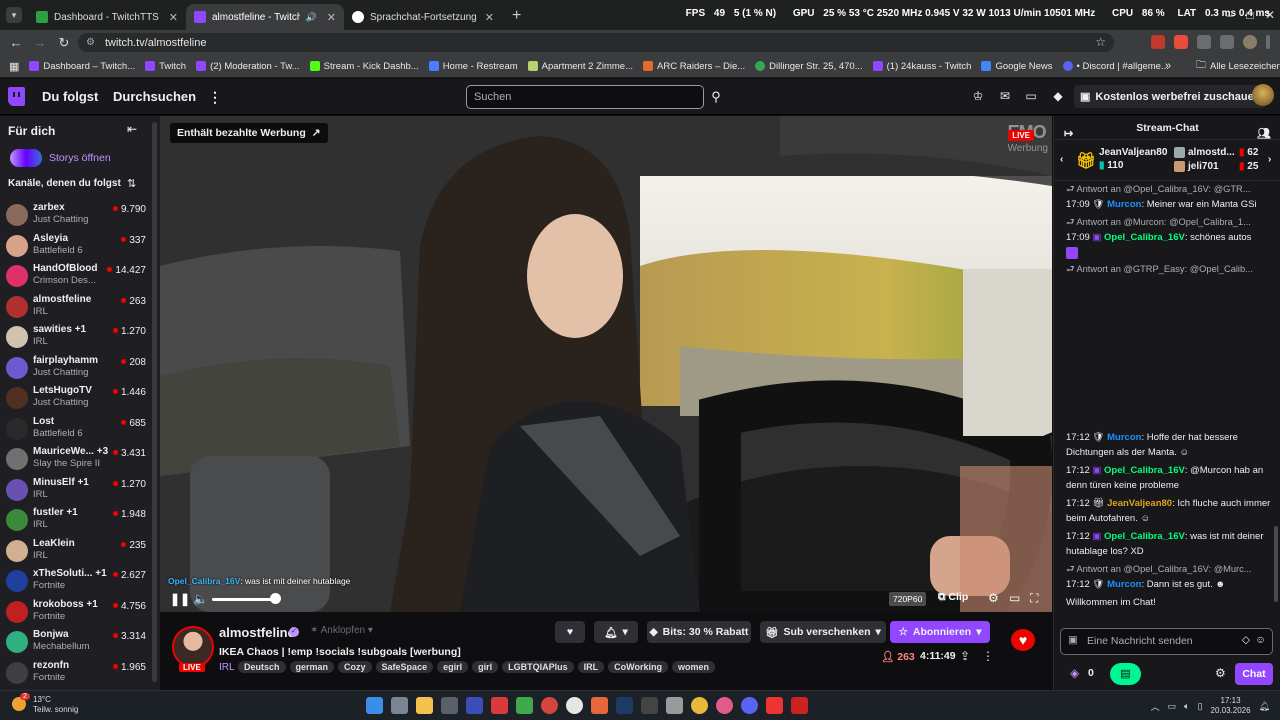  What do you see at coordinates (1014, 598) in the screenshot?
I see `theatre-mode-icon: ▭` at bounding box center [1014, 598].